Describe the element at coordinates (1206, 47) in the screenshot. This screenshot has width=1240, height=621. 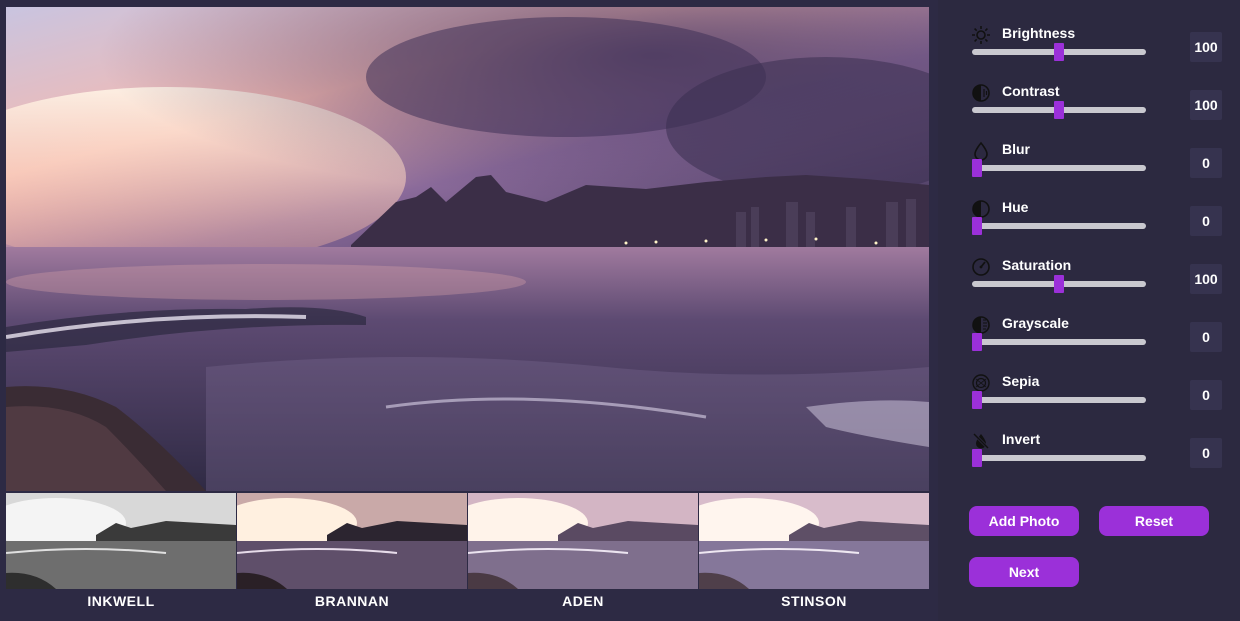
I see `brightness-value: 100` at that location.